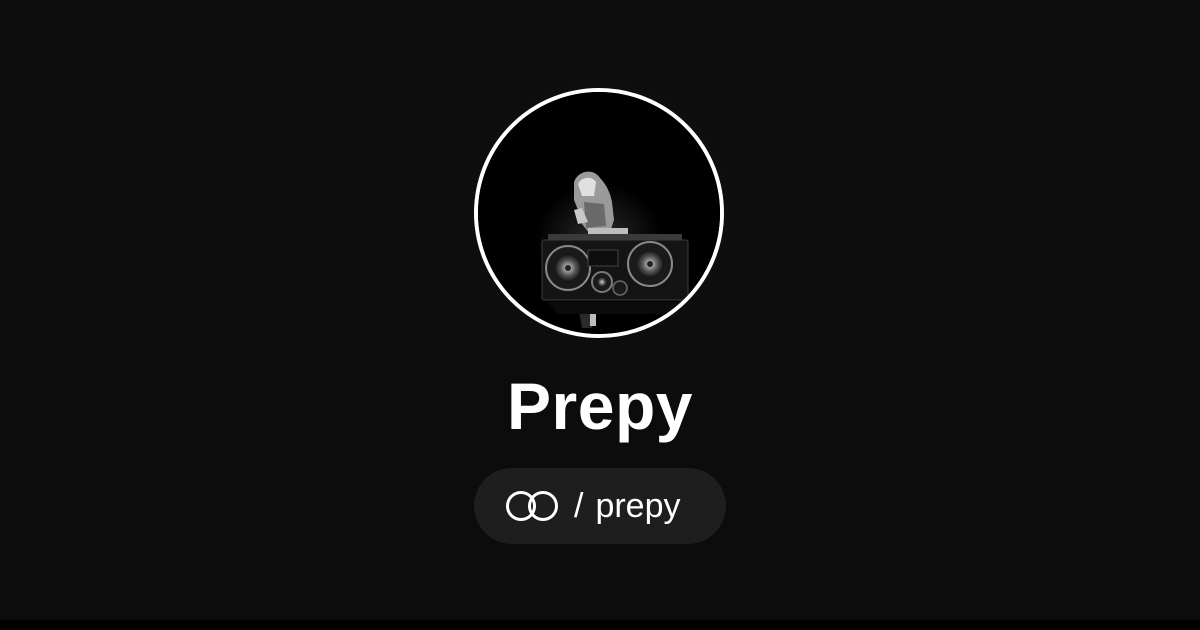 This screenshot has width=1200, height=630. What do you see at coordinates (600, 625) in the screenshot?
I see `bottom-edge` at bounding box center [600, 625].